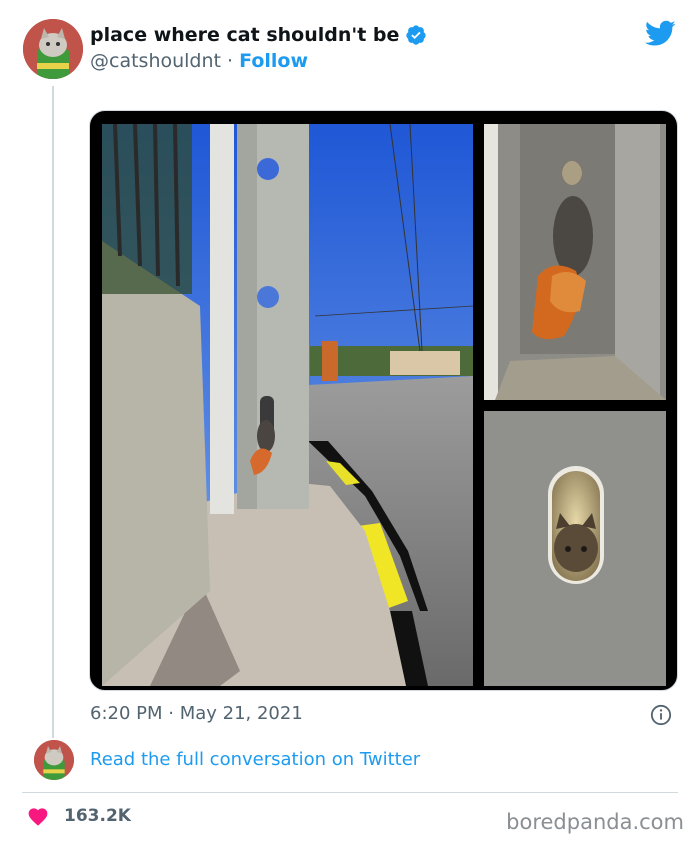  Describe the element at coordinates (38, 816) in the screenshot. I see `heart-icon` at that location.